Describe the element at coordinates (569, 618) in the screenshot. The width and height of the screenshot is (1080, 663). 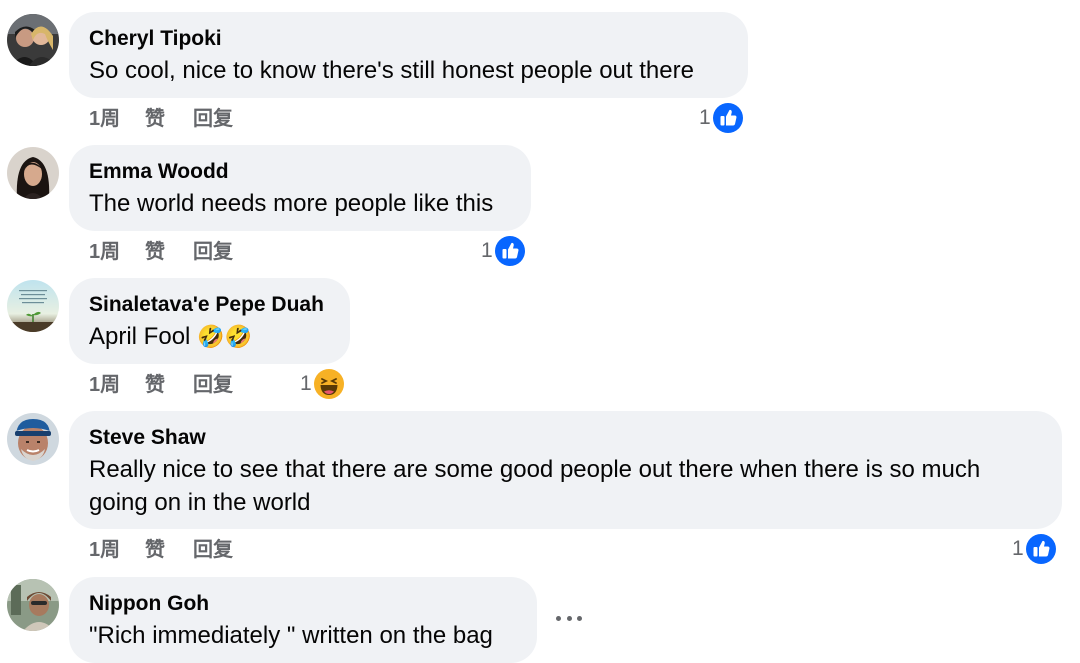
I see `more-options-icon` at that location.